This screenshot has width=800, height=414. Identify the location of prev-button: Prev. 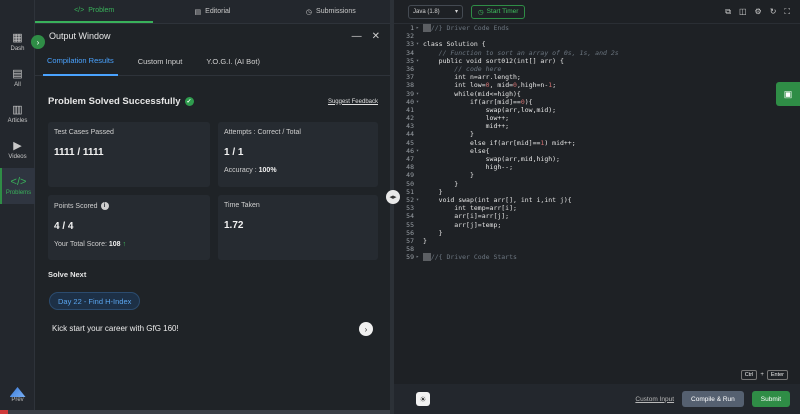
(17, 395).